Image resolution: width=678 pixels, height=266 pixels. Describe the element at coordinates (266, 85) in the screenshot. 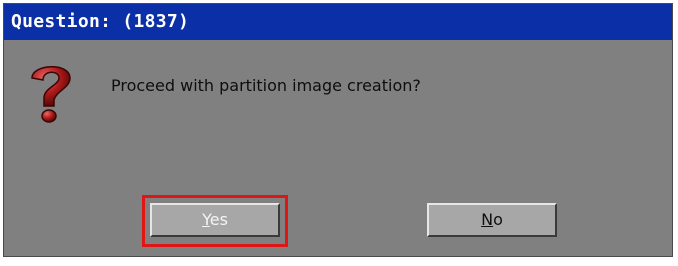

I see `dialog-message: Proceed with partition image creation?` at that location.